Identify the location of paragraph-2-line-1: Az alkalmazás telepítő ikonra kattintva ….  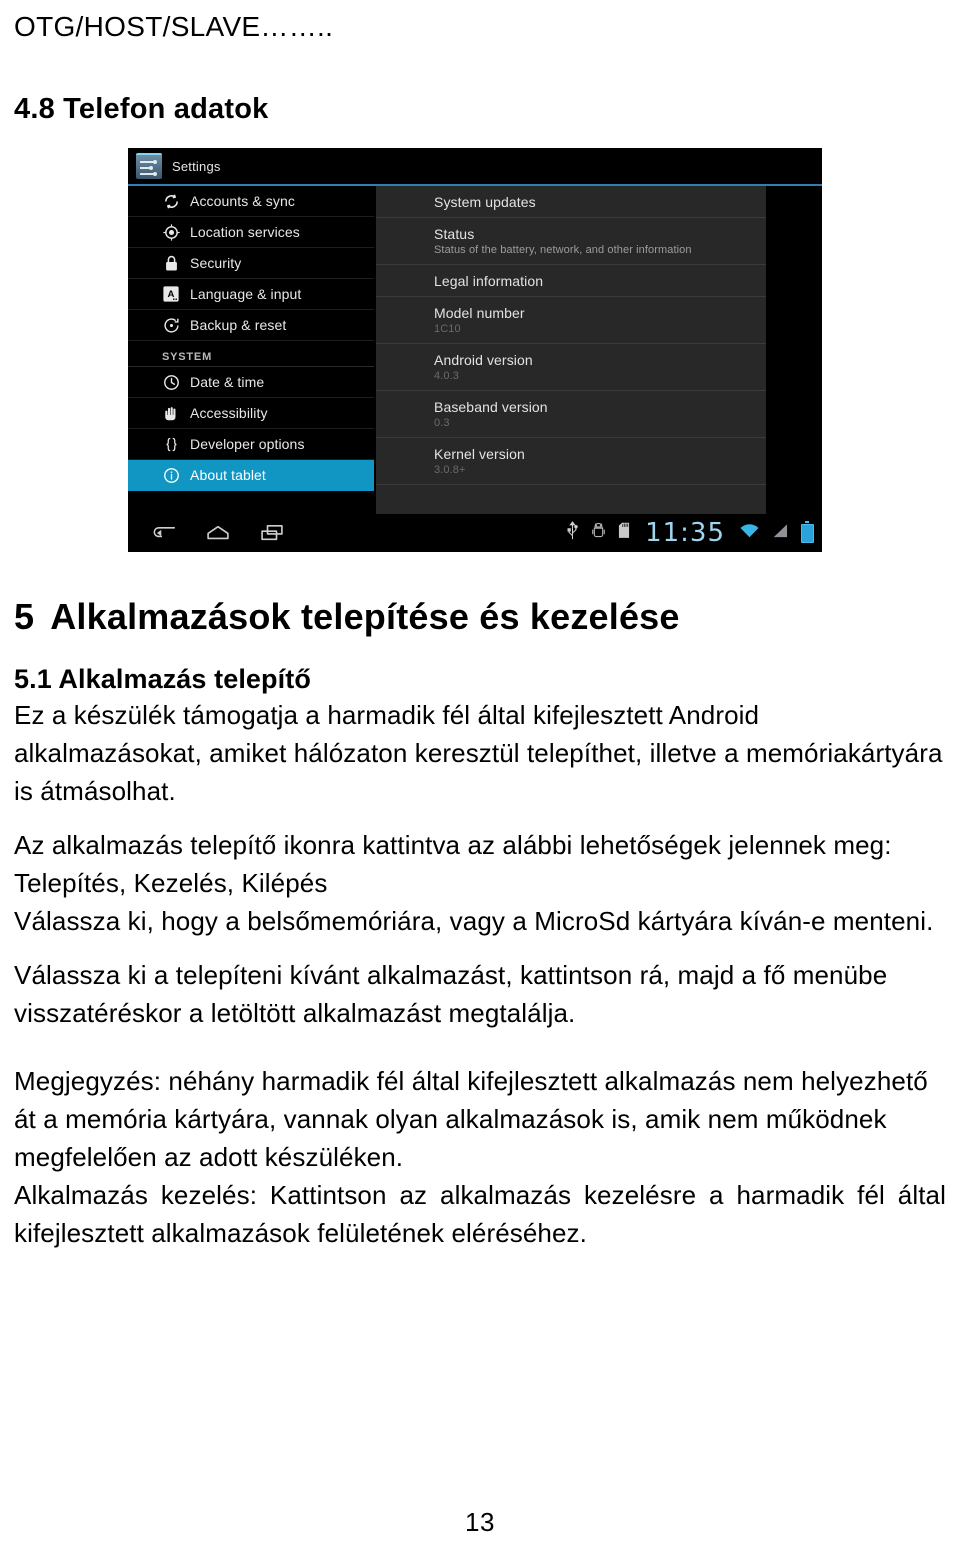
(453, 845).